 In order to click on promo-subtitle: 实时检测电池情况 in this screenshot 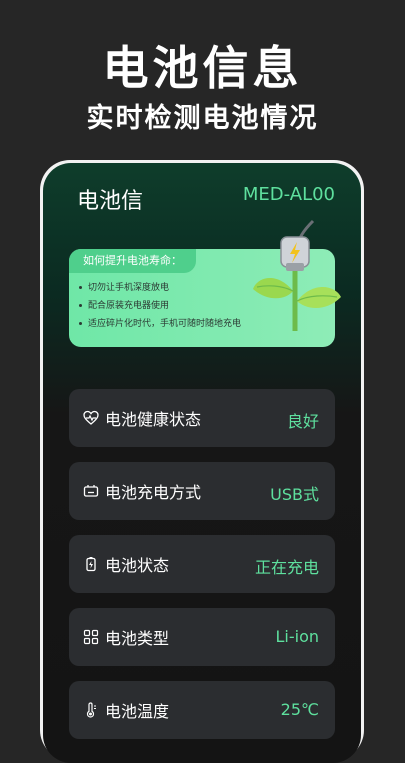, I will do `click(202, 118)`.